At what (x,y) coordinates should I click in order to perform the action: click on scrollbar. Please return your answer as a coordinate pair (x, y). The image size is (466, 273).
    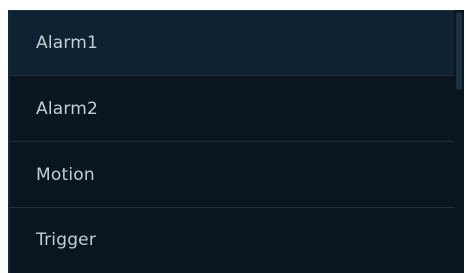
    Looking at the image, I should click on (459, 141).